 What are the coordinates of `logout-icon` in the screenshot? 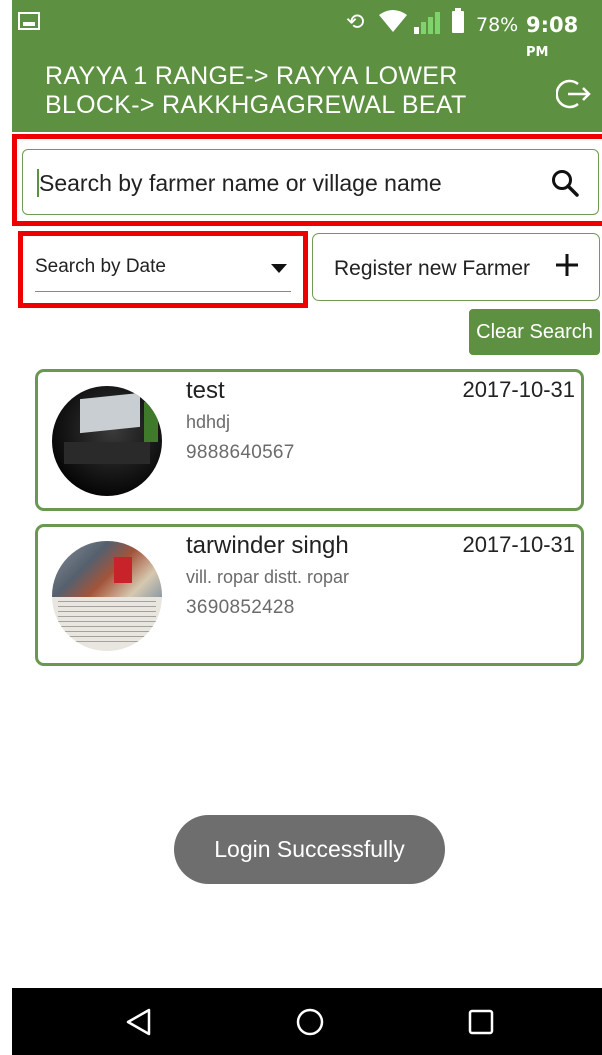 It's located at (574, 94).